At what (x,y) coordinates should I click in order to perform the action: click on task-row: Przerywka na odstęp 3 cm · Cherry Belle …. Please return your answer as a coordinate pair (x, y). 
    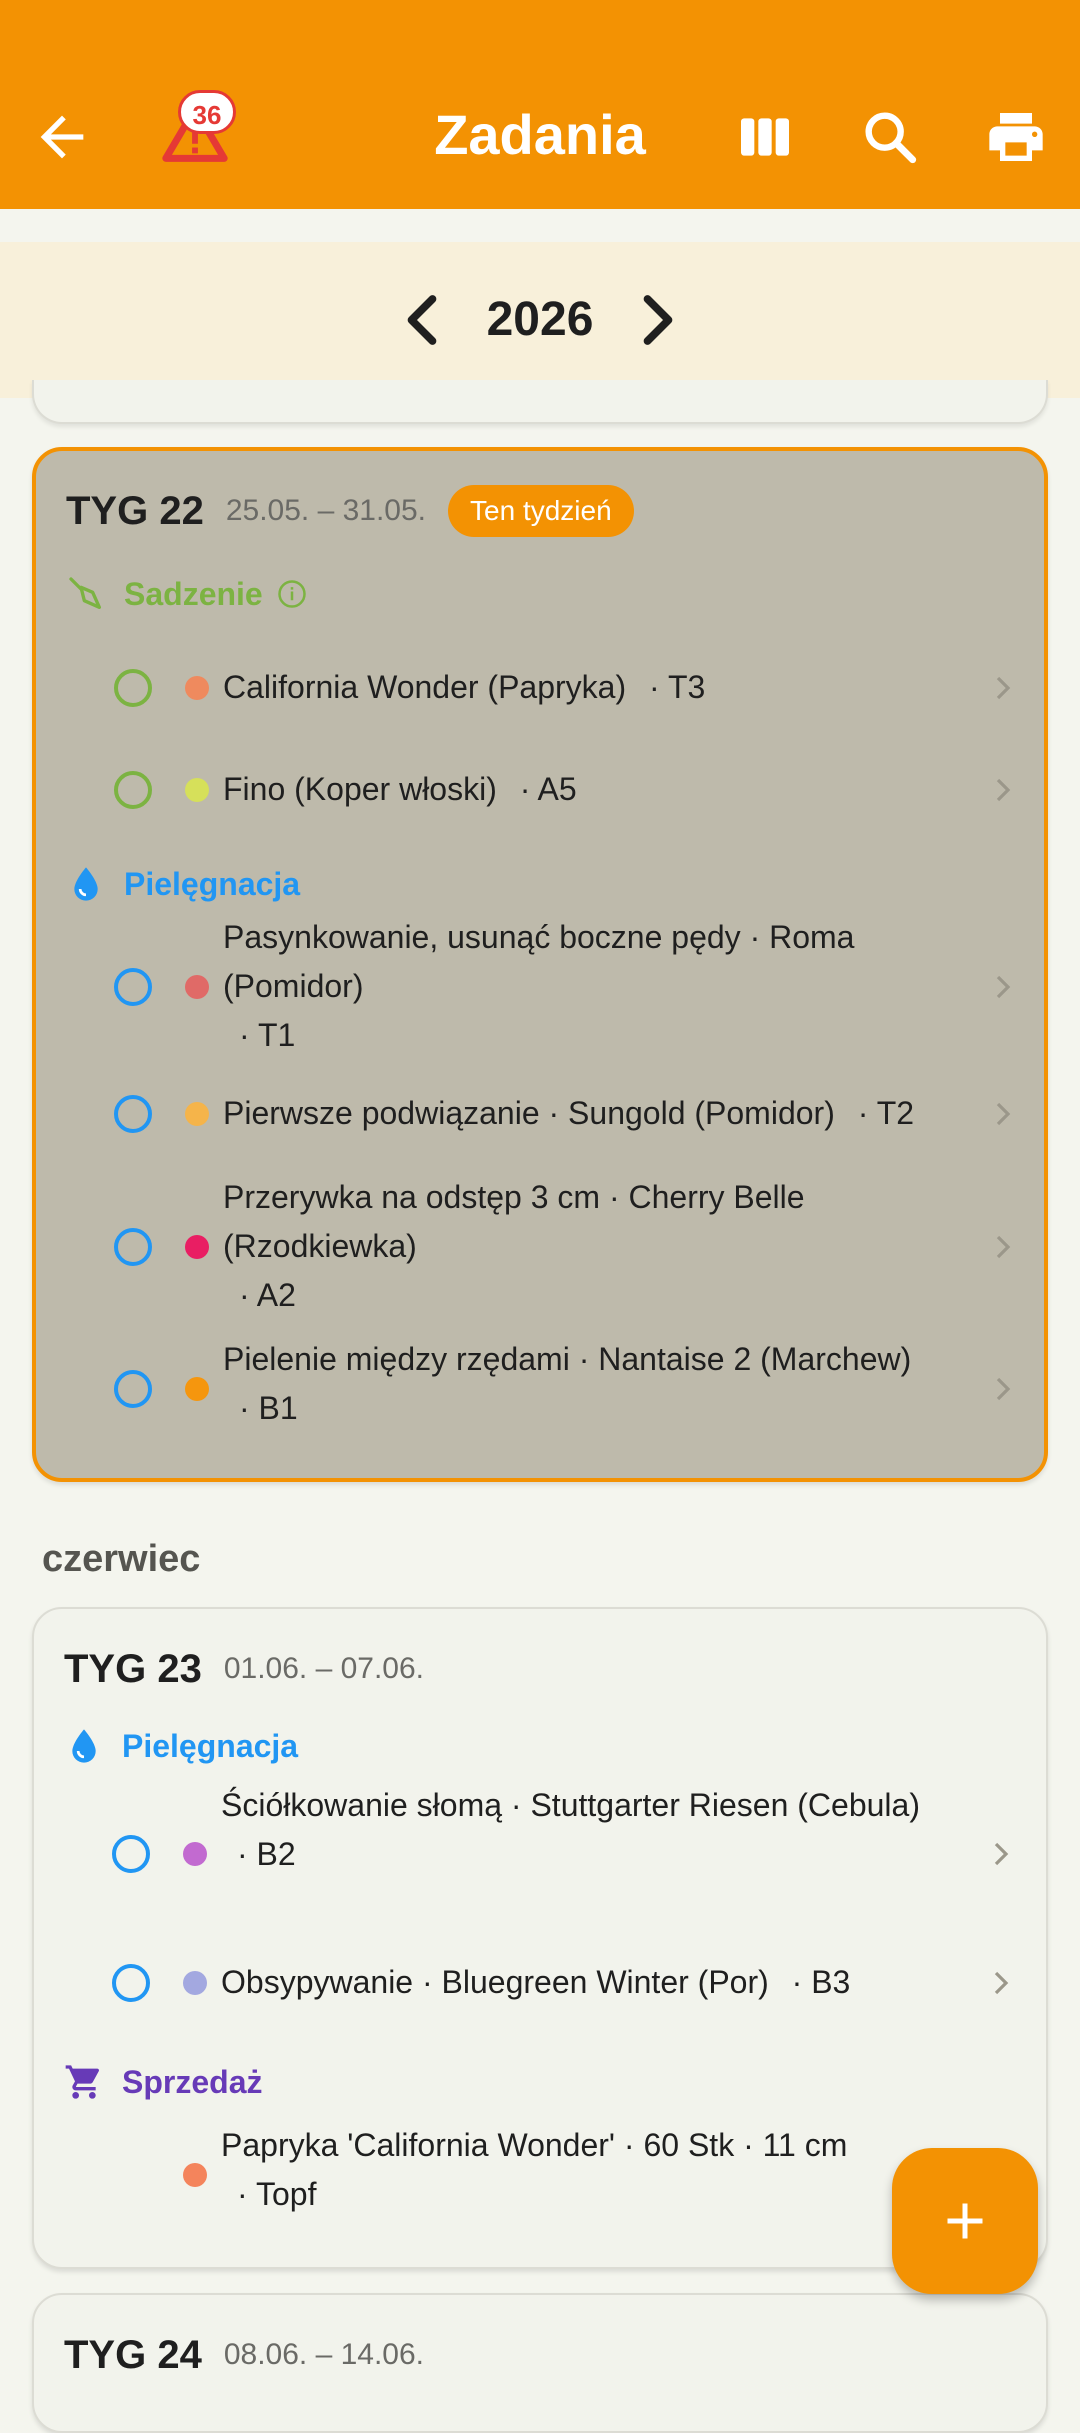
    Looking at the image, I should click on (542, 1248).